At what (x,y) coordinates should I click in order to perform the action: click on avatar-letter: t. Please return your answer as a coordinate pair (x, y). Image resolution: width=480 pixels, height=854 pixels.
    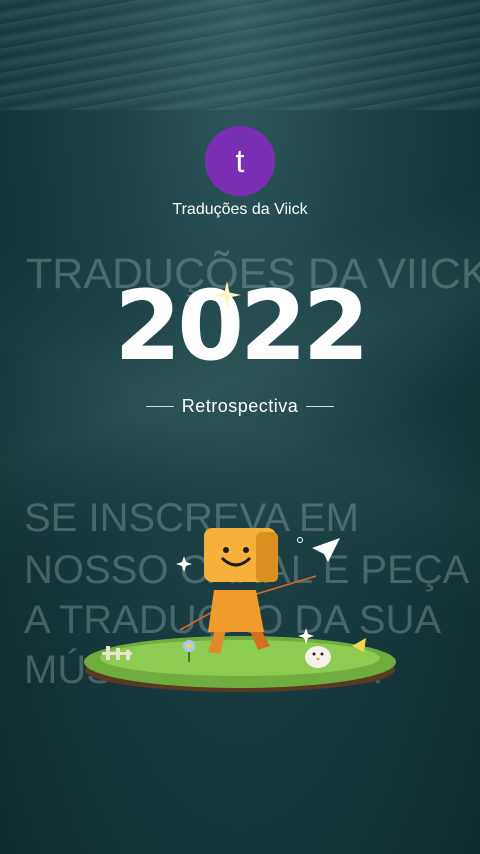
    Looking at the image, I should click on (240, 160).